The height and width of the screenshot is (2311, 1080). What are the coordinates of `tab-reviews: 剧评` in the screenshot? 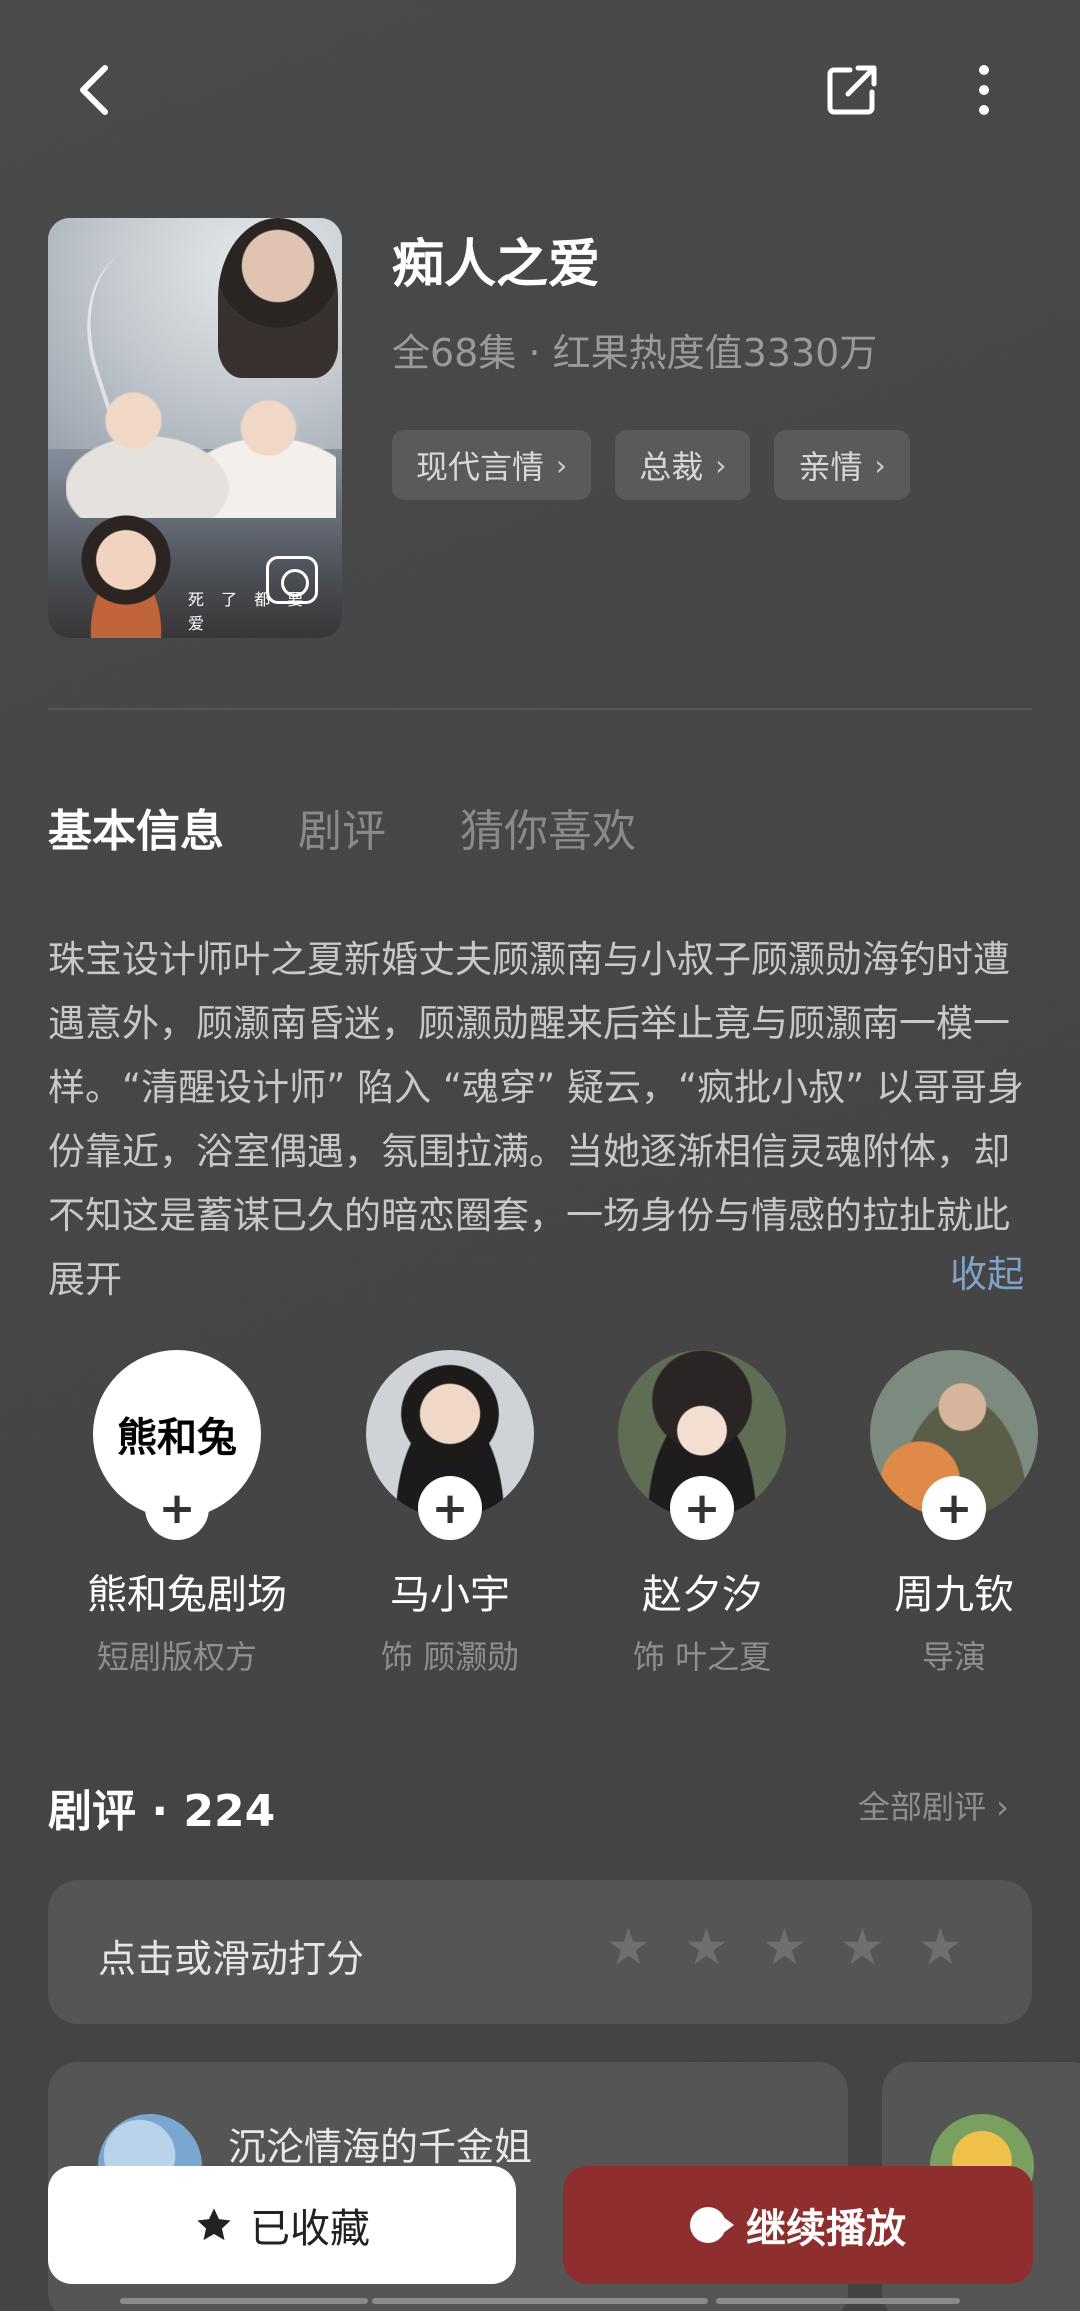 It's located at (342, 827).